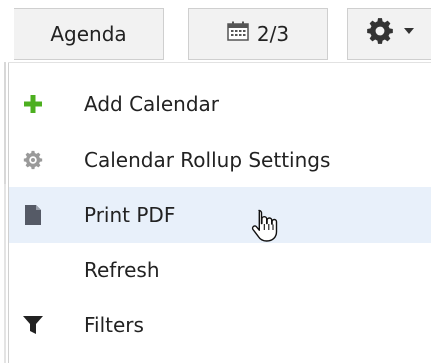  What do you see at coordinates (33, 215) in the screenshot?
I see `document-icon` at bounding box center [33, 215].